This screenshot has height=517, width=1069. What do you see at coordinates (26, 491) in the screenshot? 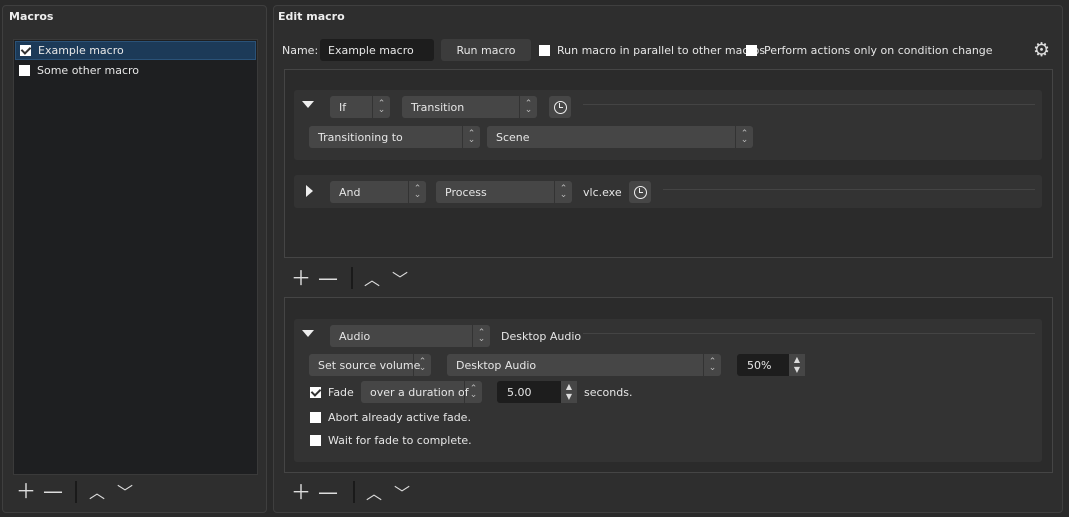
I see `add-macro-button: ＋` at bounding box center [26, 491].